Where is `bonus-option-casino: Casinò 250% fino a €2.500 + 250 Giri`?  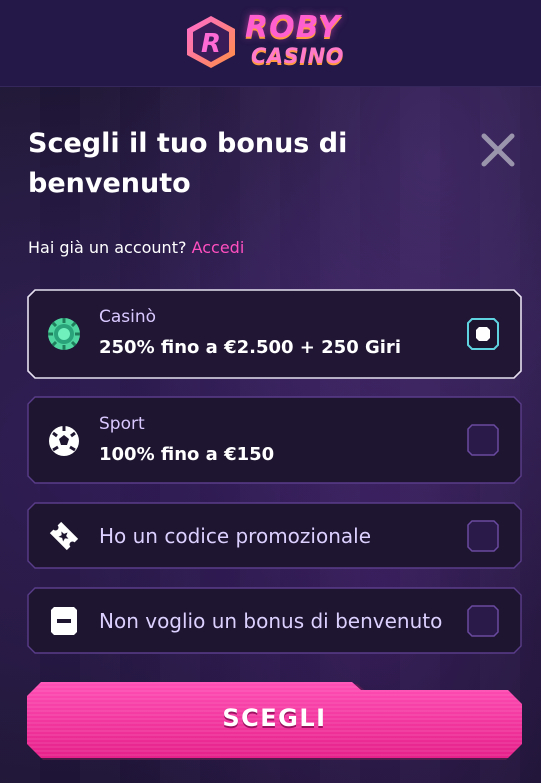
bonus-option-casino: Casinò 250% fino a €2.500 + 250 Giri is located at coordinates (274, 334).